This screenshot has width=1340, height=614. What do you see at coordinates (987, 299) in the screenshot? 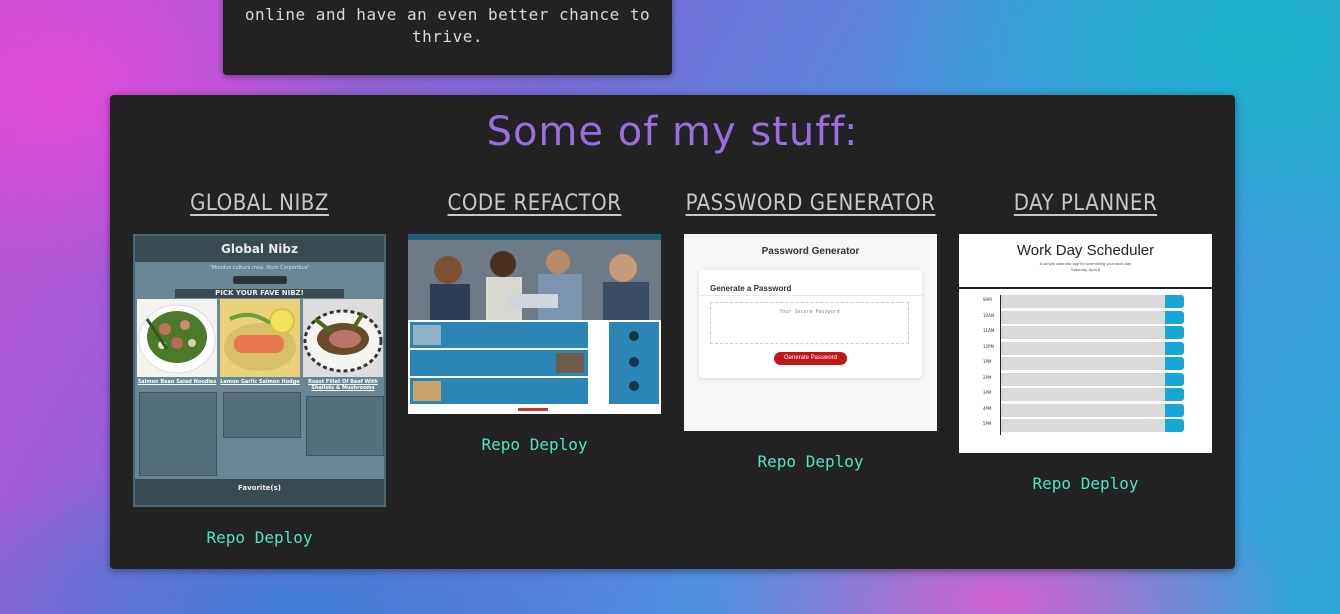
I see `thumb-hour-label: 9AM` at bounding box center [987, 299].